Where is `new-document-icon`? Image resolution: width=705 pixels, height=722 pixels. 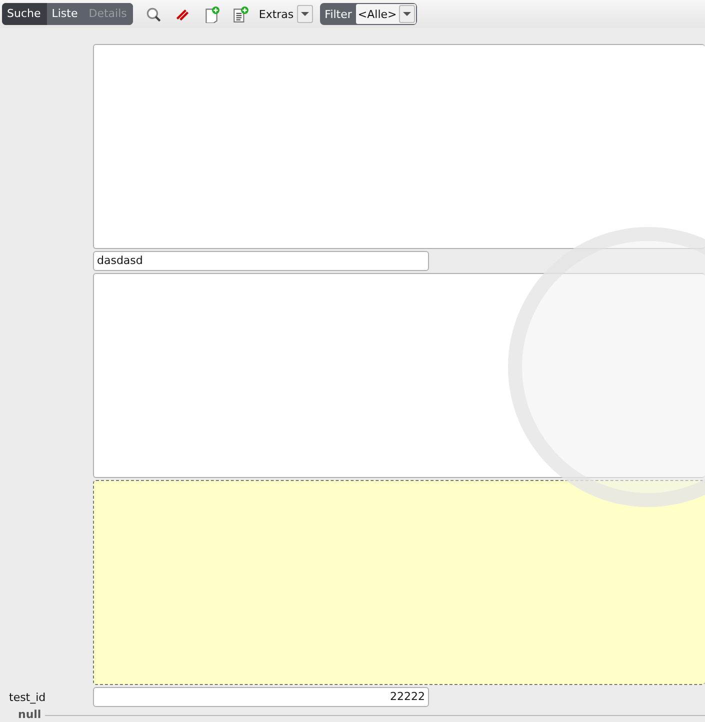
new-document-icon is located at coordinates (211, 14).